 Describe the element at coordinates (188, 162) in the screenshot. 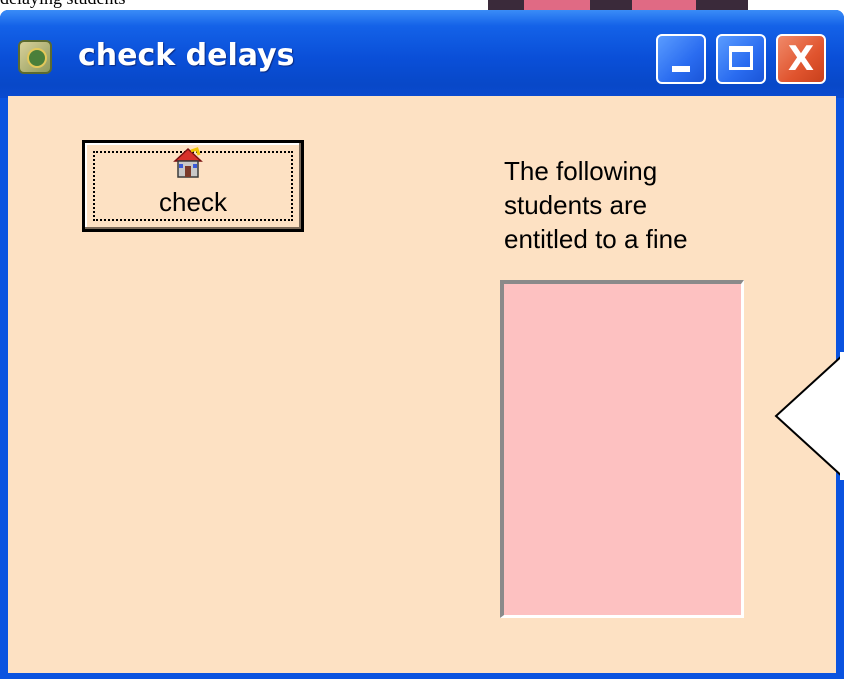

I see `house-icon` at that location.